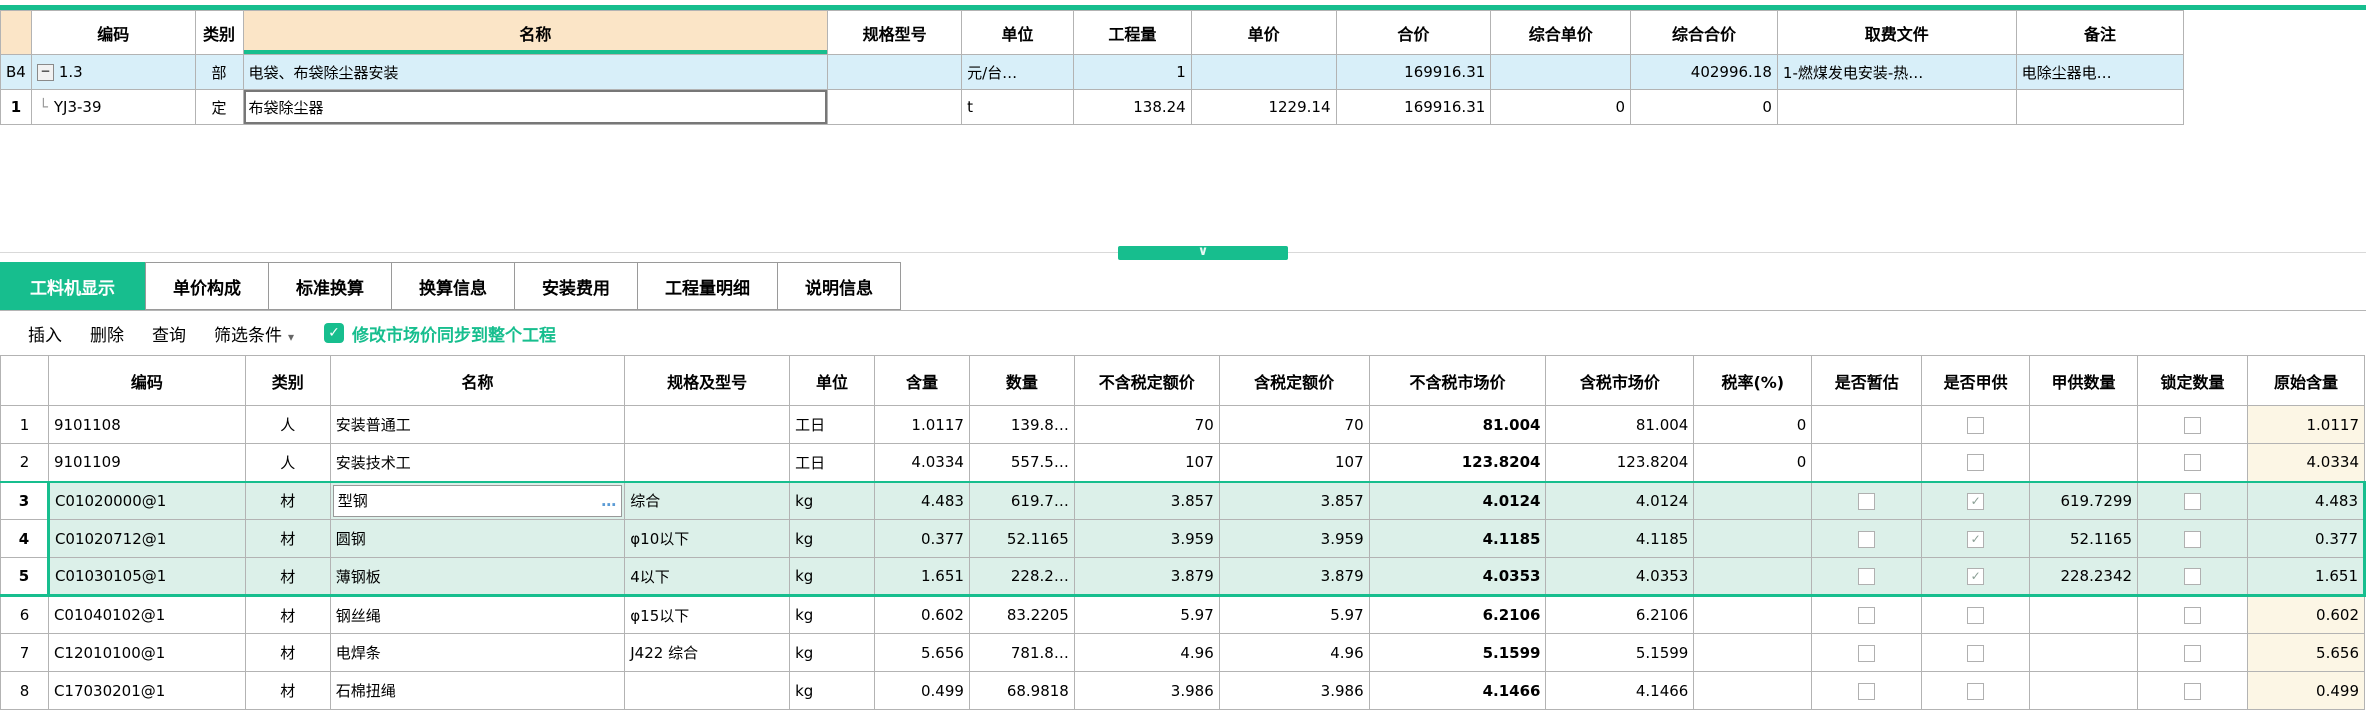 This screenshot has width=2366, height=721. What do you see at coordinates (535, 107) in the screenshot?
I see `cell-name-selected: 布袋除尘器` at bounding box center [535, 107].